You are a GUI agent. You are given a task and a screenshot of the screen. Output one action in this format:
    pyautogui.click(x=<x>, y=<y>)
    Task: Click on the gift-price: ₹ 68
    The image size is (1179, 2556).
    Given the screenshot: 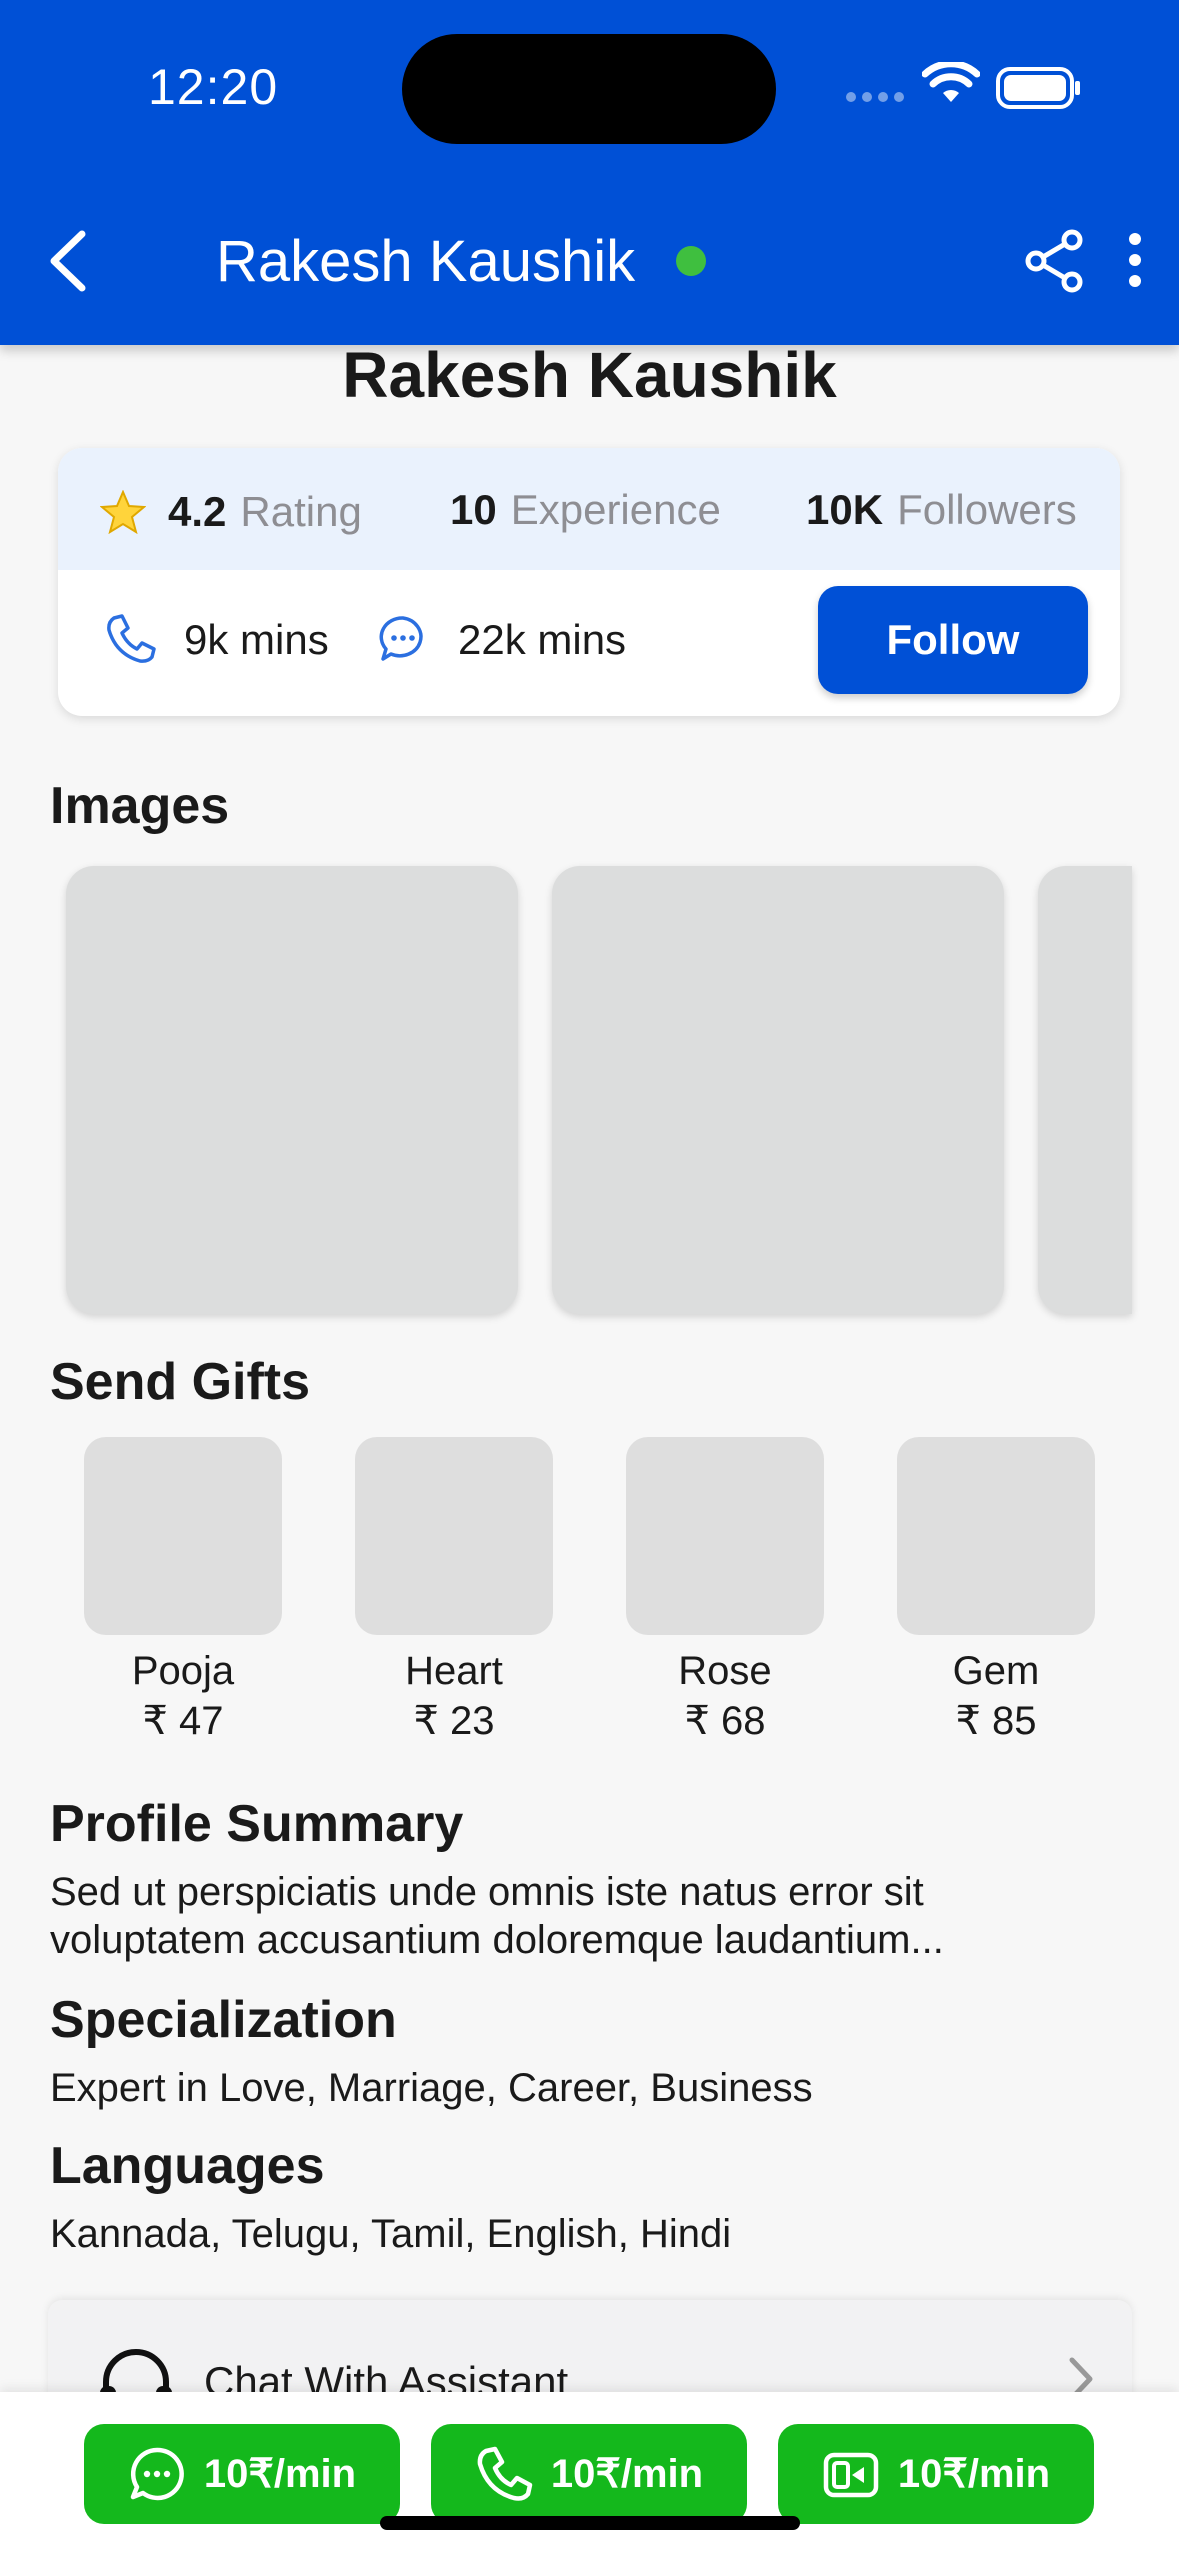 What is the action you would take?
    pyautogui.click(x=725, y=1721)
    